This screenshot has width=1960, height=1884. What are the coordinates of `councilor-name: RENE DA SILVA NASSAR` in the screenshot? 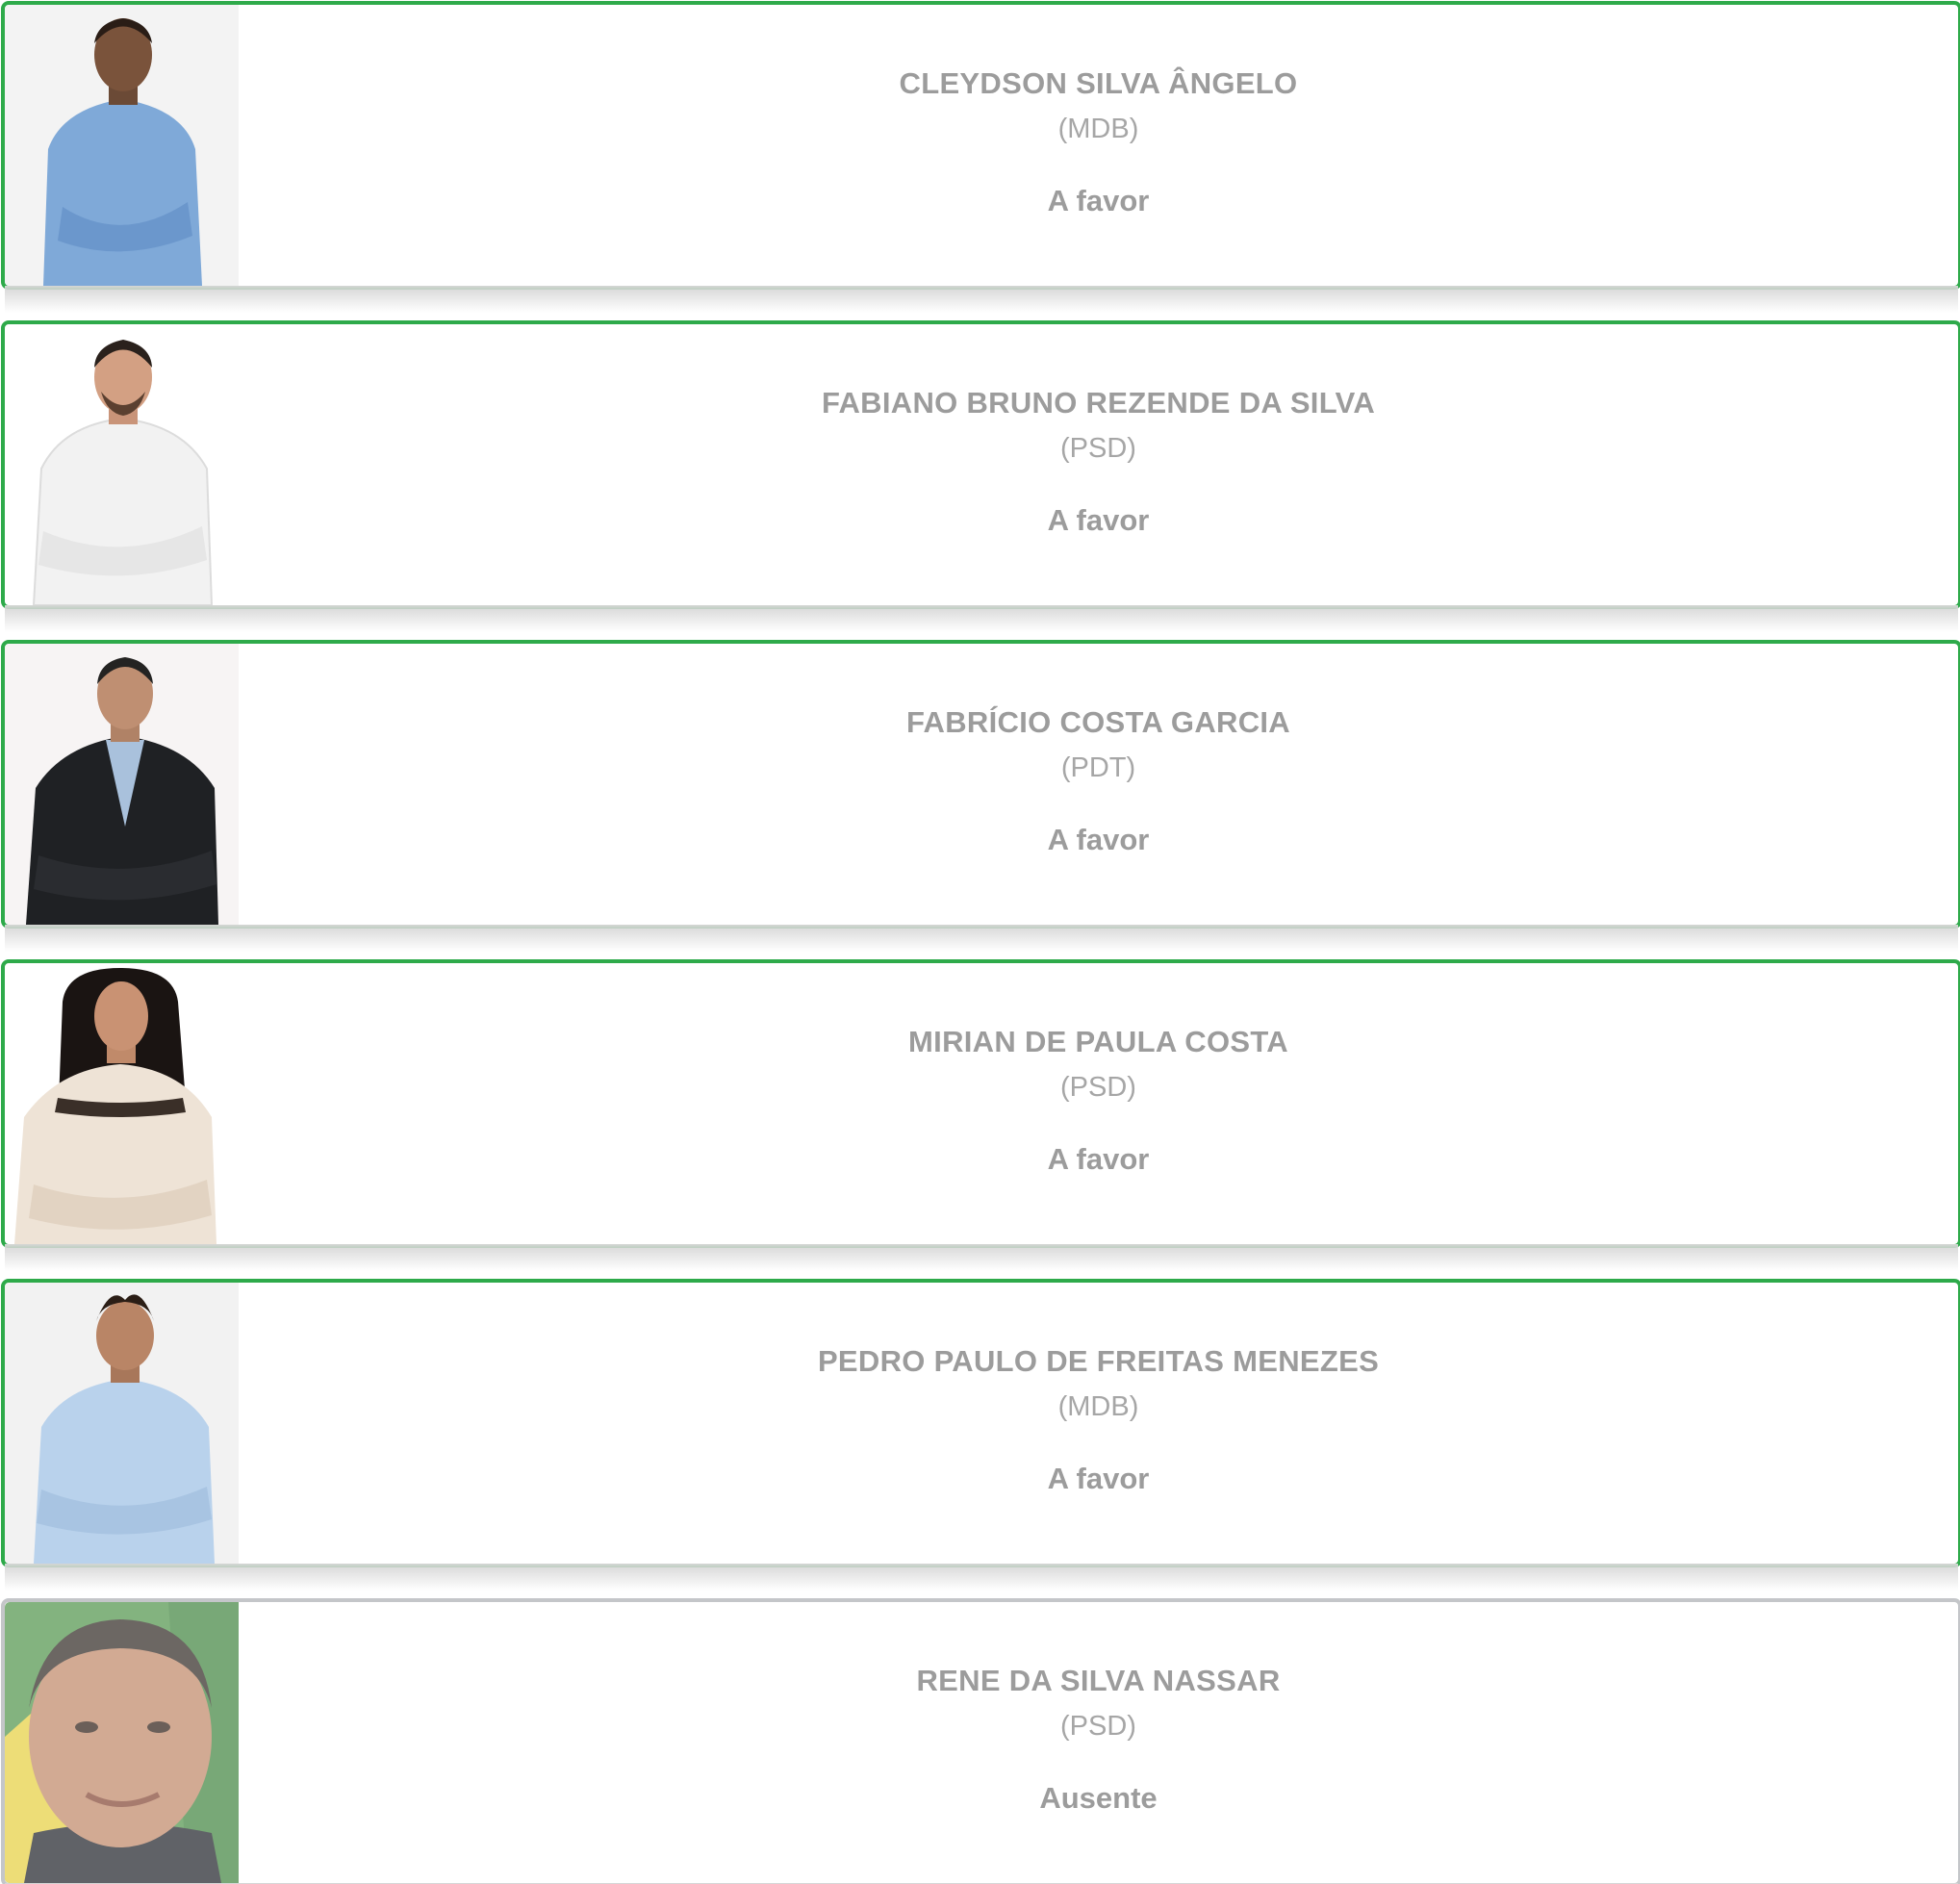 It's located at (1098, 1681).